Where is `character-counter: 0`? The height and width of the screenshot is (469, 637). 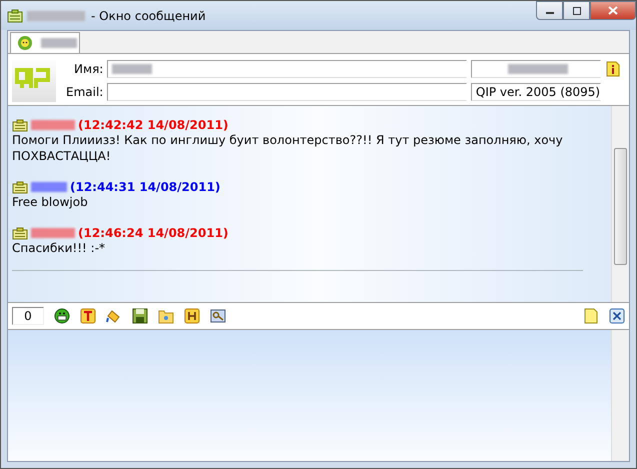
character-counter: 0 is located at coordinates (28, 316).